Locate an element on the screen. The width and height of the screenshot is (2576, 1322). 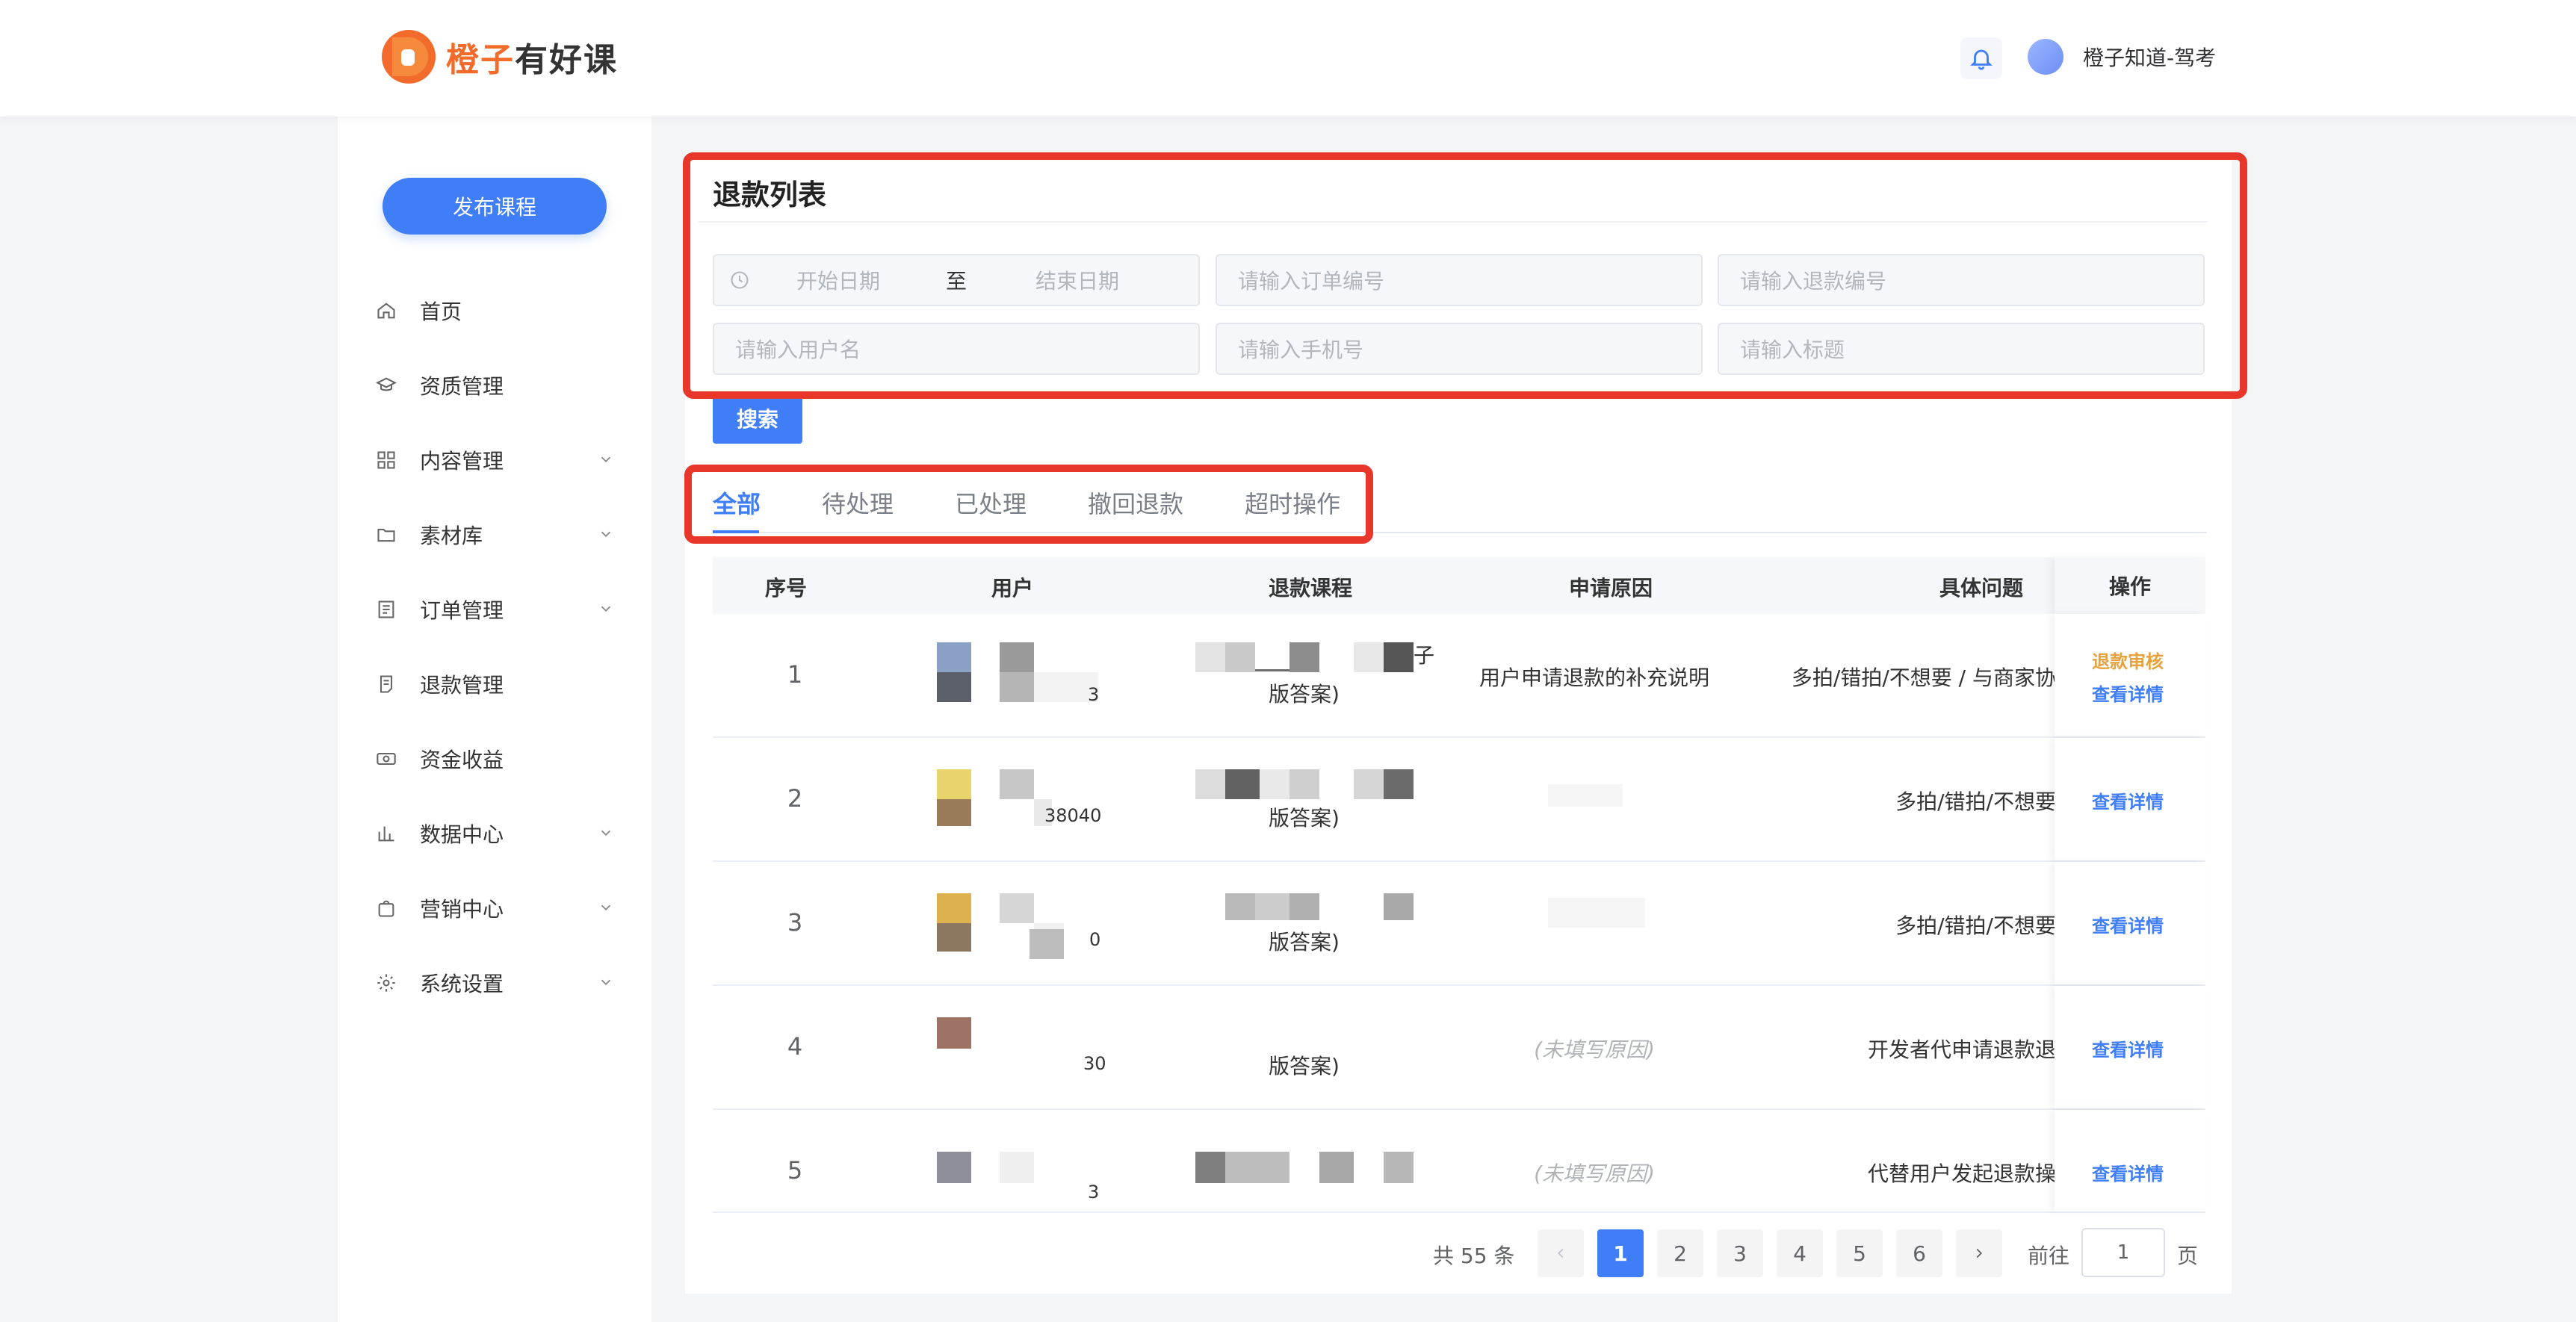
page-button-4: 4 is located at coordinates (1800, 1253).